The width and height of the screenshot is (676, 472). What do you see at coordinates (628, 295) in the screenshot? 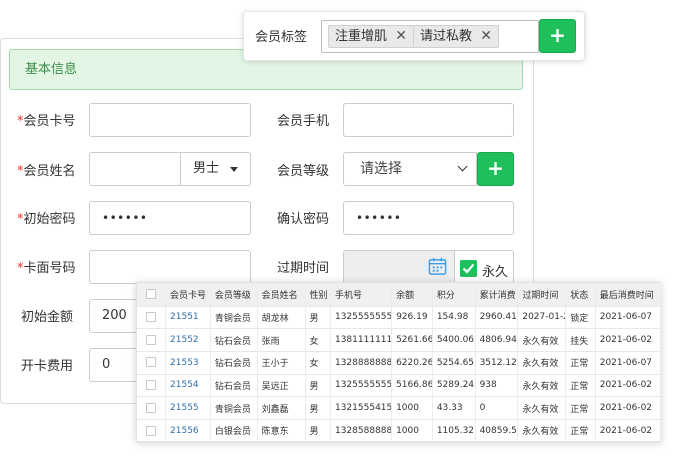
I see `column-header: 最后消费时间` at bounding box center [628, 295].